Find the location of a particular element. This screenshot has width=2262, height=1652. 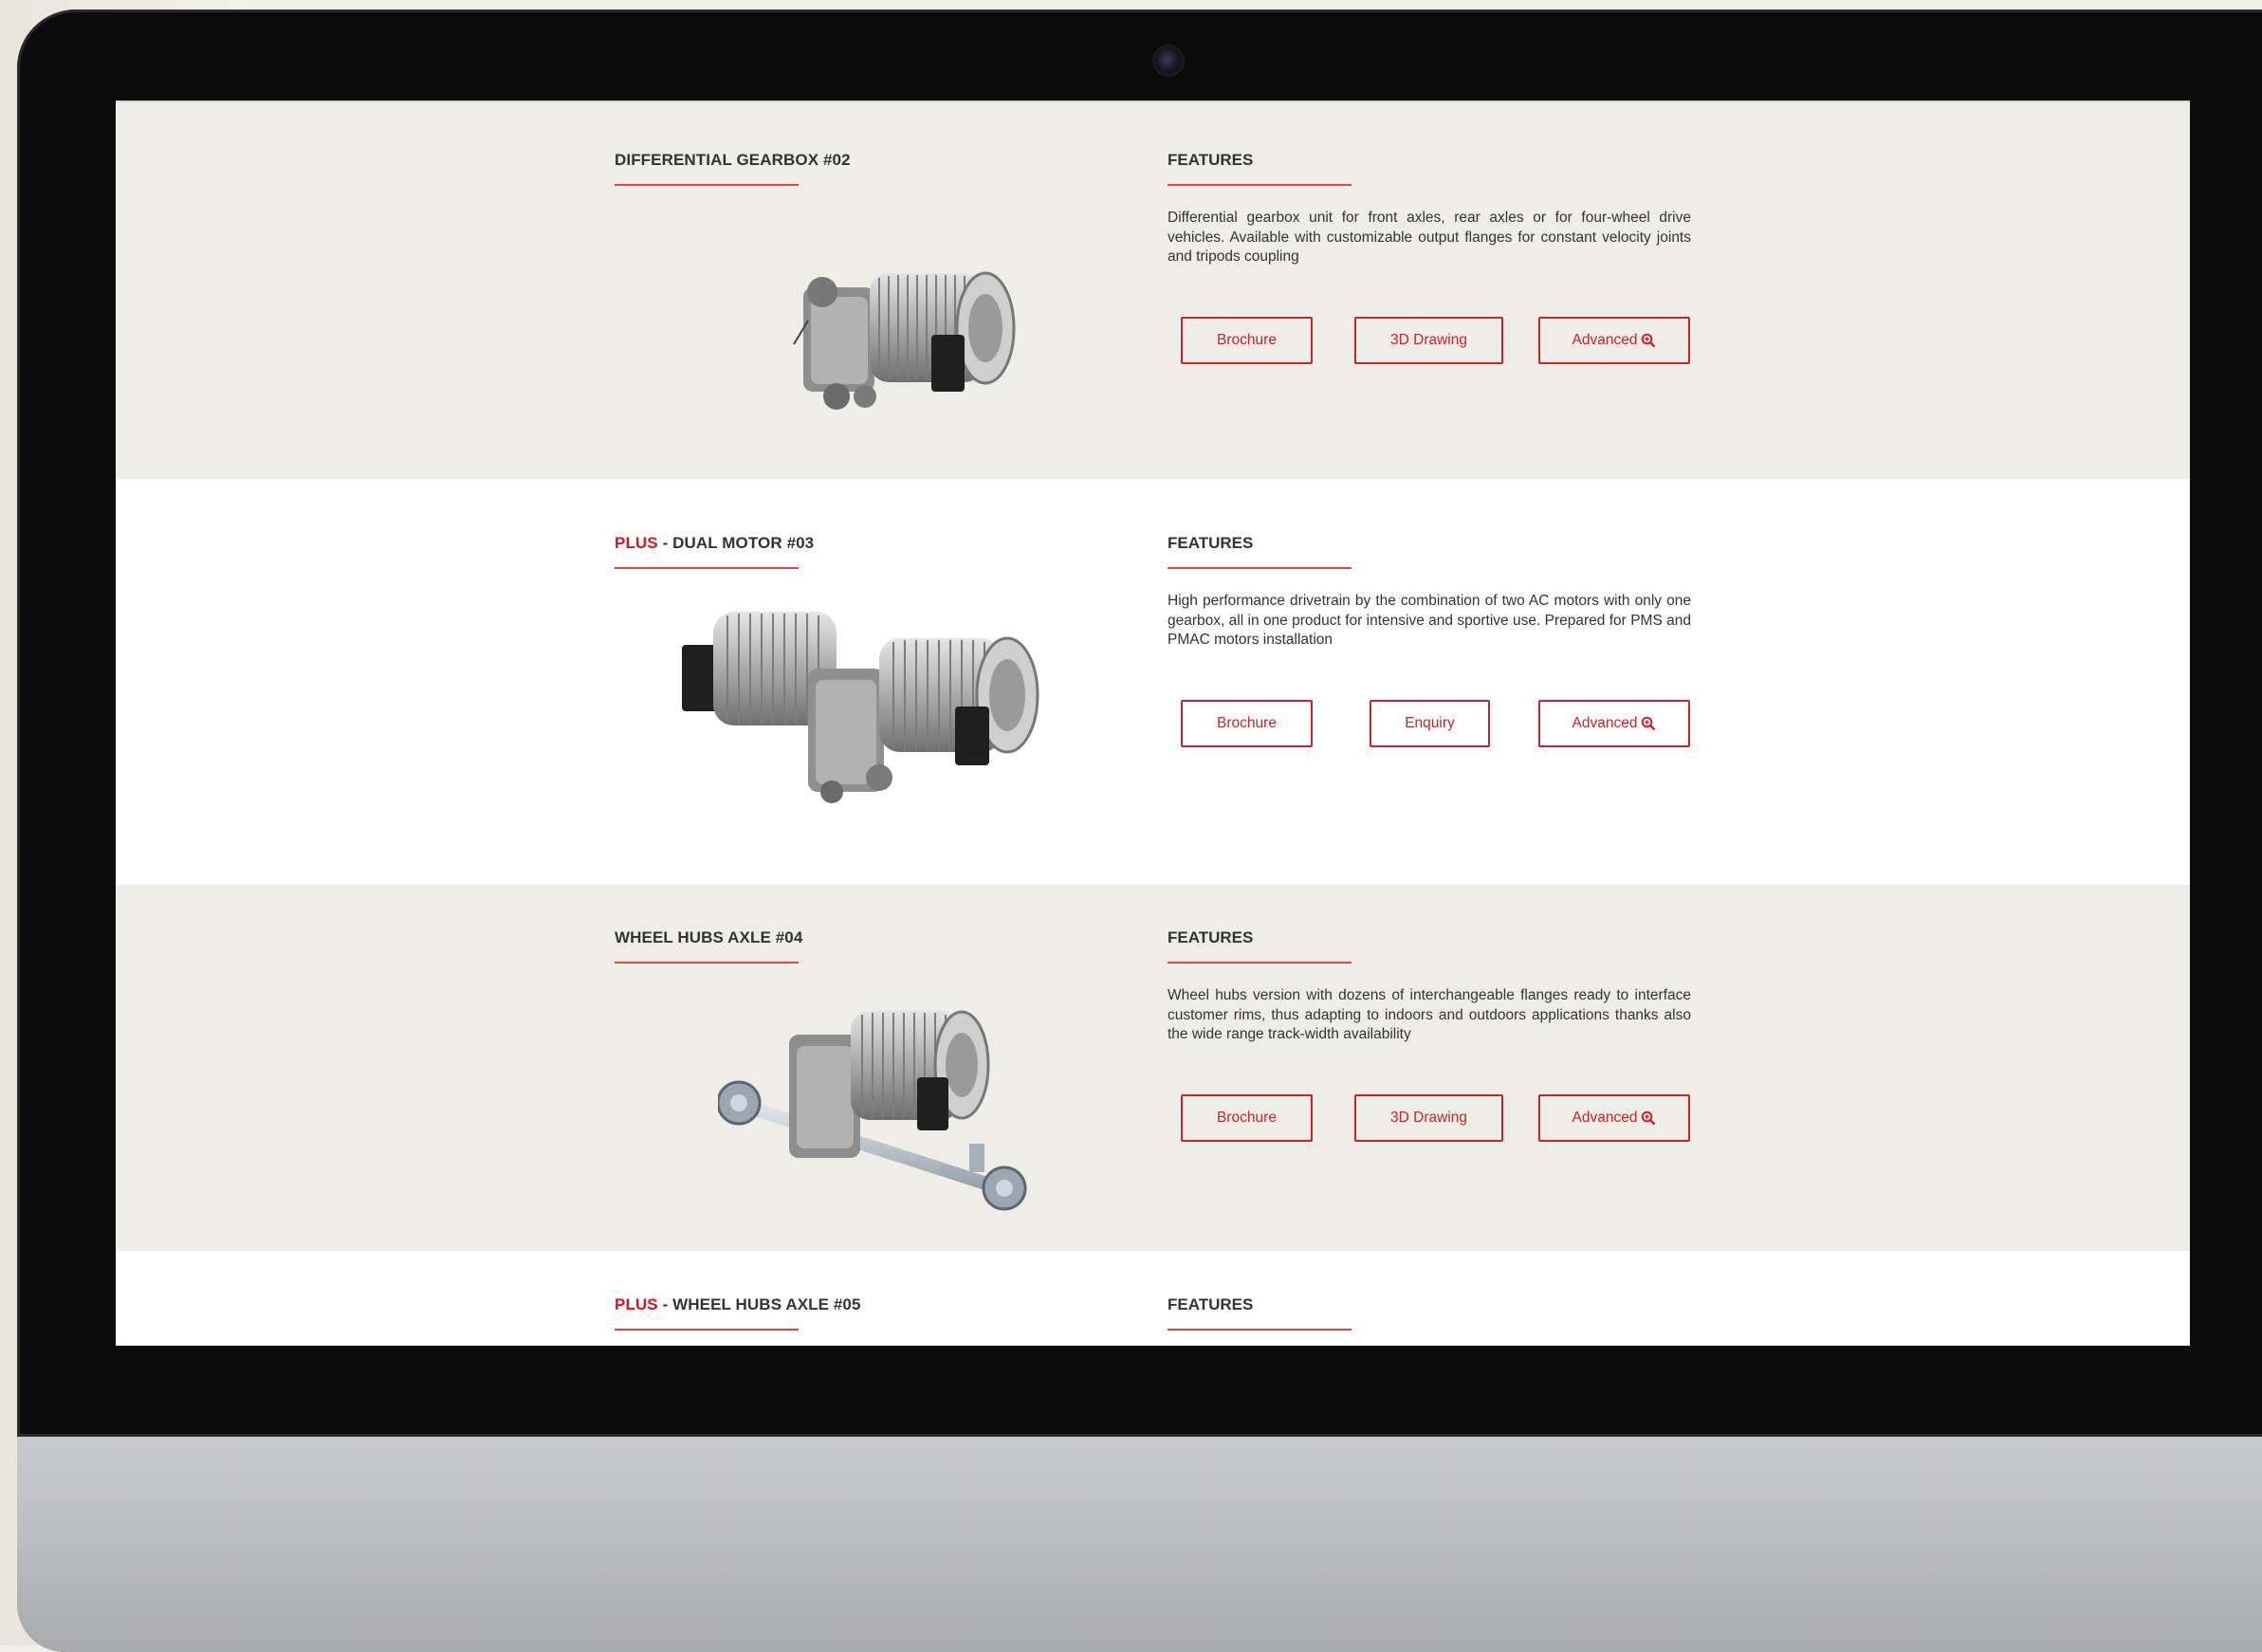

title-name: - WHEEL HUBS AXLE #05 is located at coordinates (759, 1304).